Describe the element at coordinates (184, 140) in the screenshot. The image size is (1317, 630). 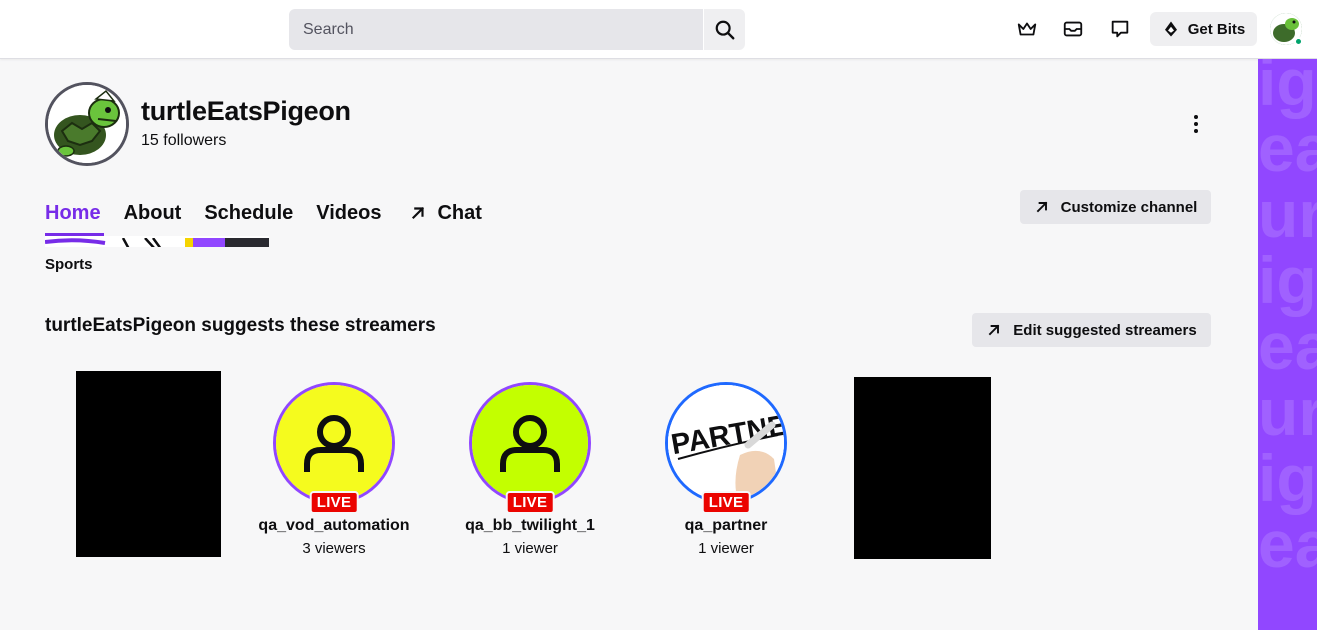
I see `follower-count: 15 followers` at that location.